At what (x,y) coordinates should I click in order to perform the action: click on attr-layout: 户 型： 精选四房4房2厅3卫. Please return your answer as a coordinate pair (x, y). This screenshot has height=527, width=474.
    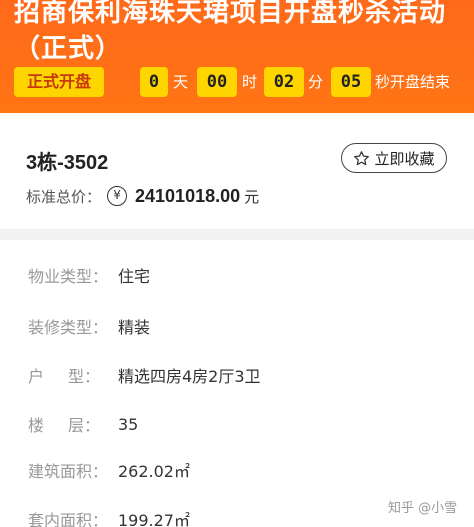
    Looking at the image, I should click on (144, 375).